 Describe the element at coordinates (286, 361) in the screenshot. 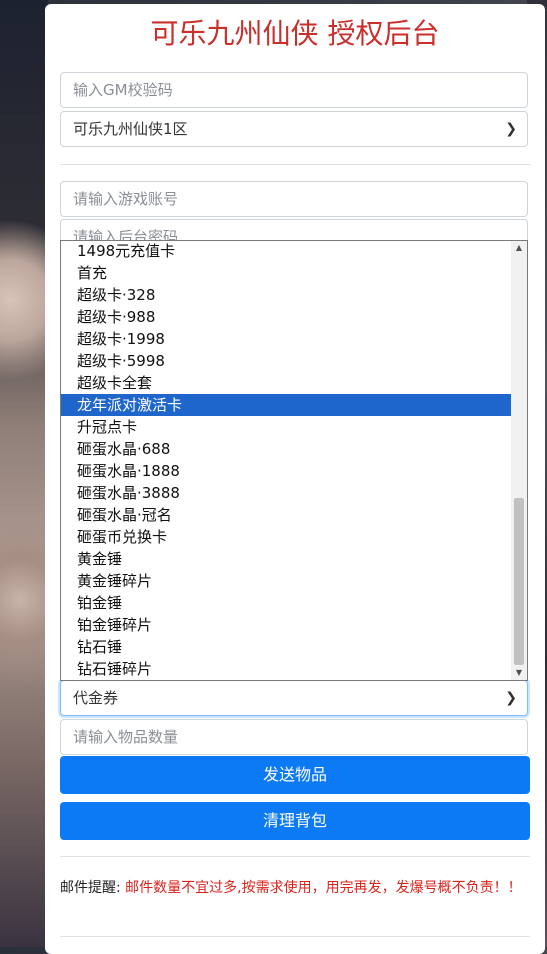

I see `dropdown-option: 超级卡·5998` at that location.